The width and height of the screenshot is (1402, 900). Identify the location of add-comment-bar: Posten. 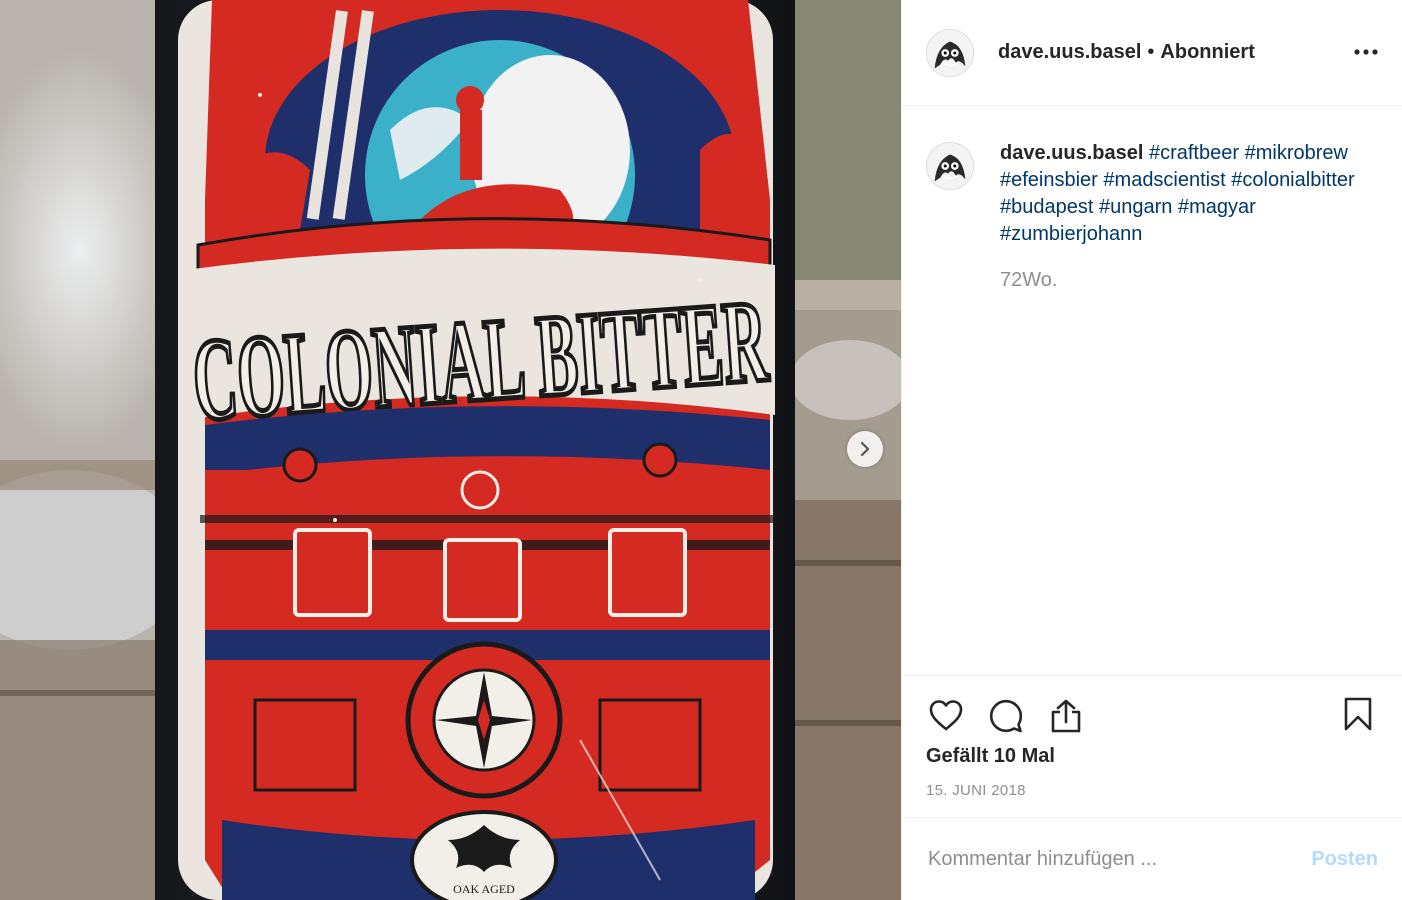
(1152, 858).